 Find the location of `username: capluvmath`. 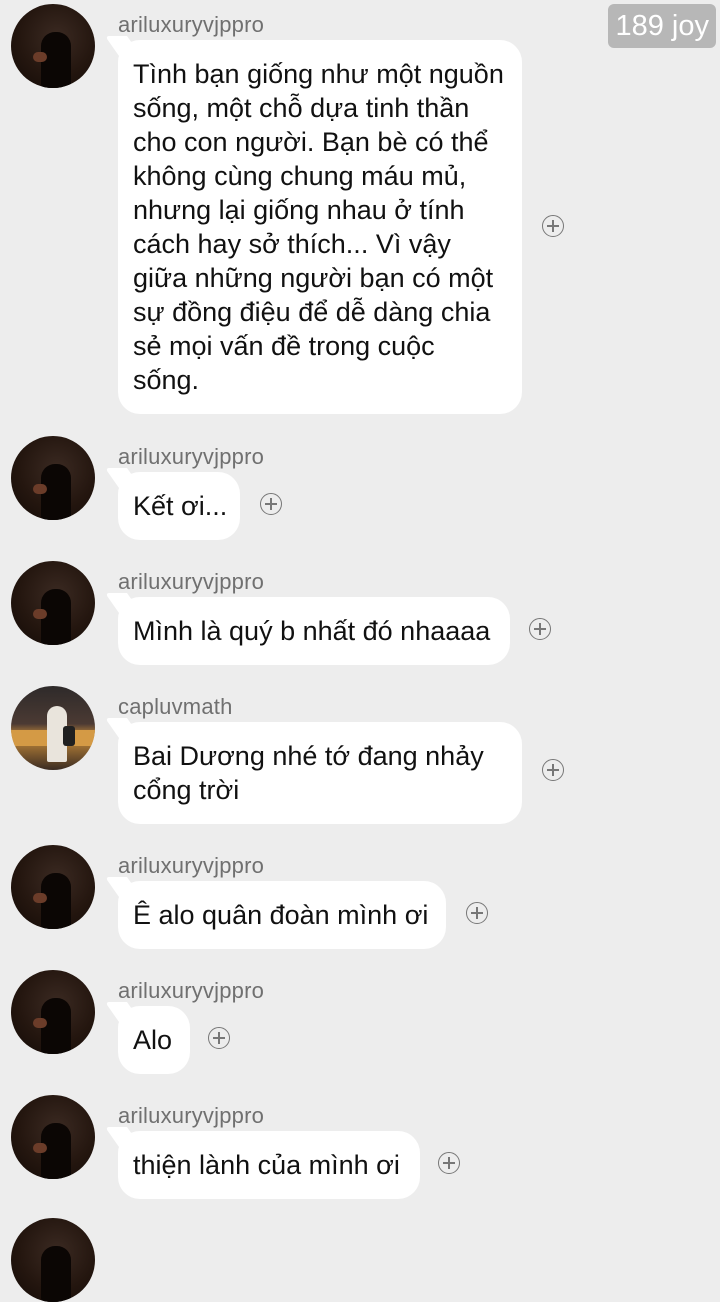

username: capluvmath is located at coordinates (175, 707).